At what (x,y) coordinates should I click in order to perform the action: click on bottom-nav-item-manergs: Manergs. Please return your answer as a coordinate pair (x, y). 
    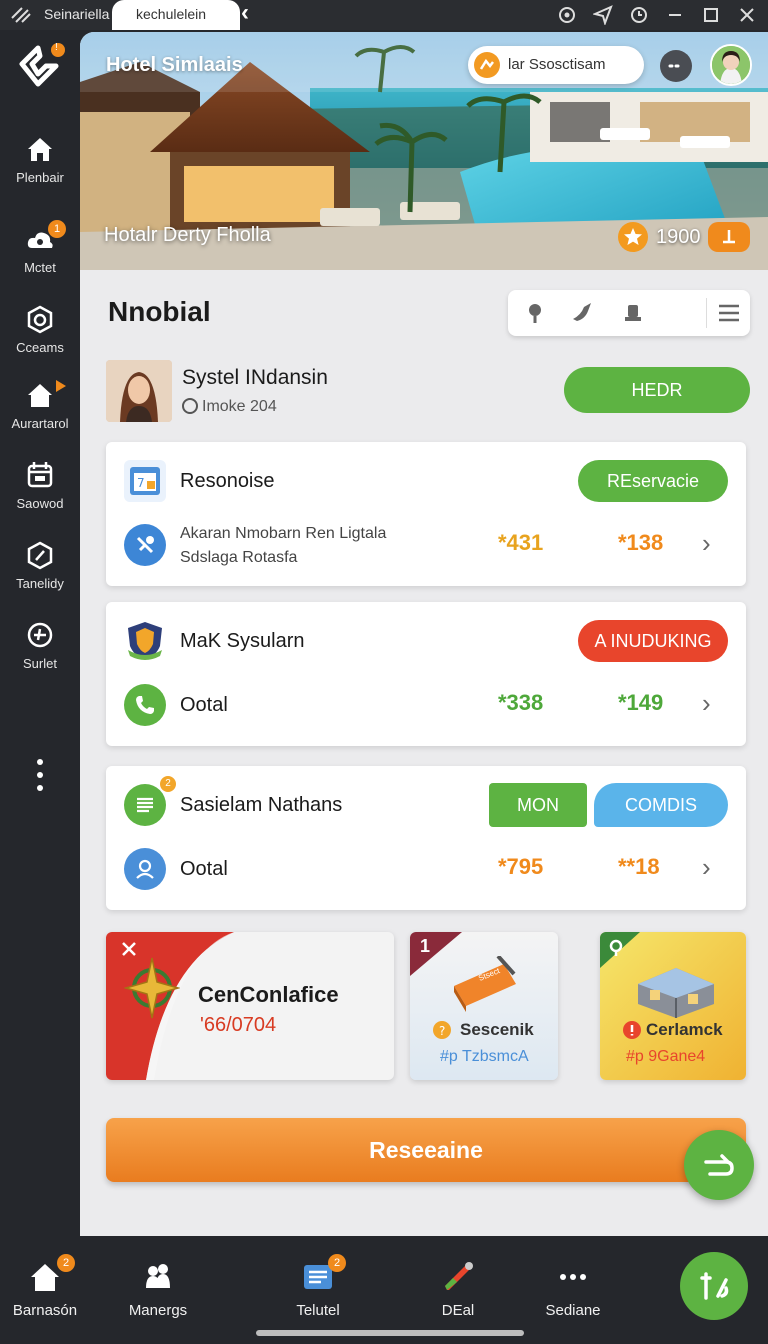
    Looking at the image, I should click on (158, 1289).